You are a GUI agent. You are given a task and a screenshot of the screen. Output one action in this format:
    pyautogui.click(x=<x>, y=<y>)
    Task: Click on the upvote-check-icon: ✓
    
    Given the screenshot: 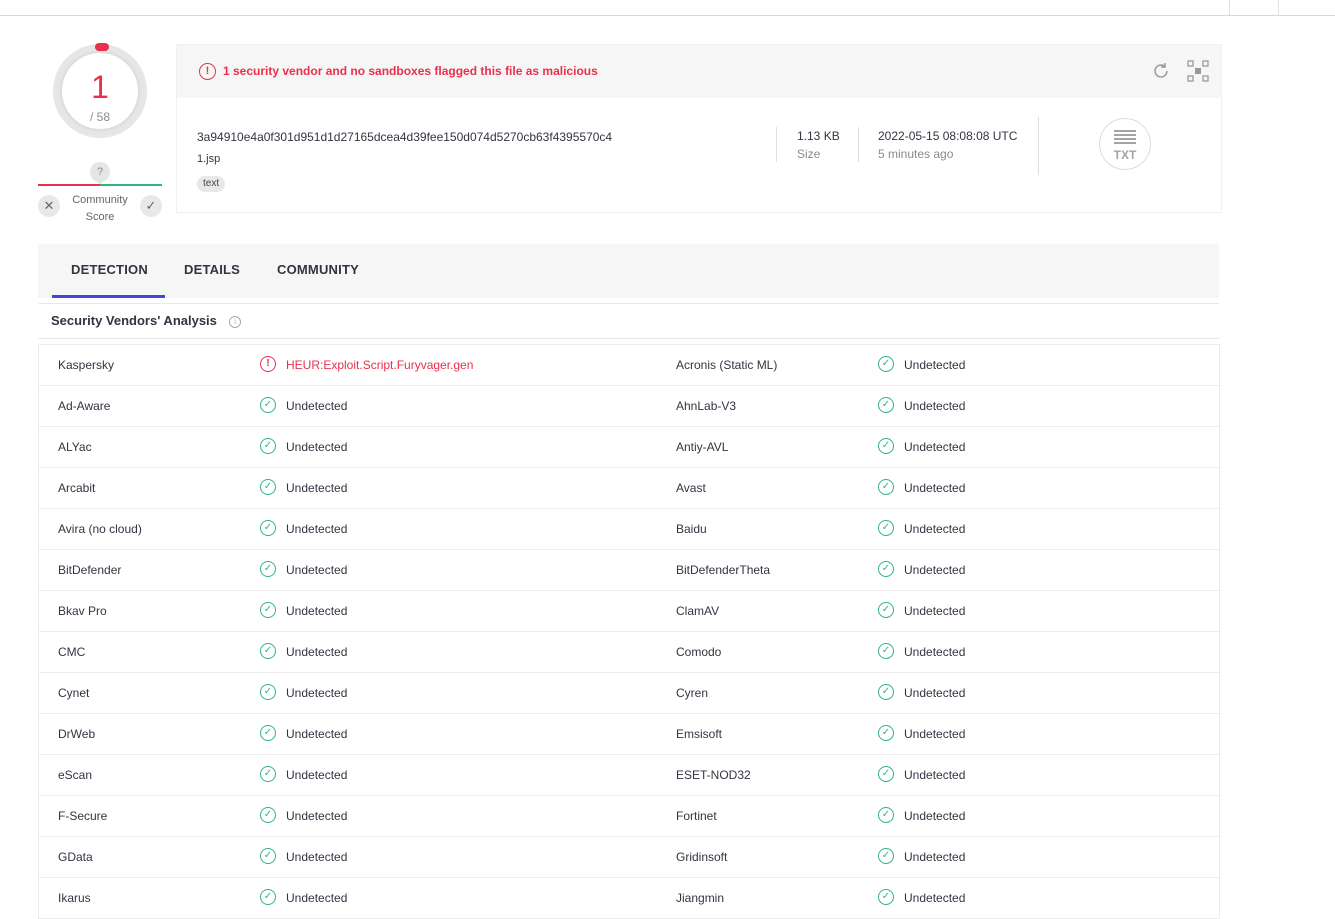 What is the action you would take?
    pyautogui.click(x=151, y=206)
    